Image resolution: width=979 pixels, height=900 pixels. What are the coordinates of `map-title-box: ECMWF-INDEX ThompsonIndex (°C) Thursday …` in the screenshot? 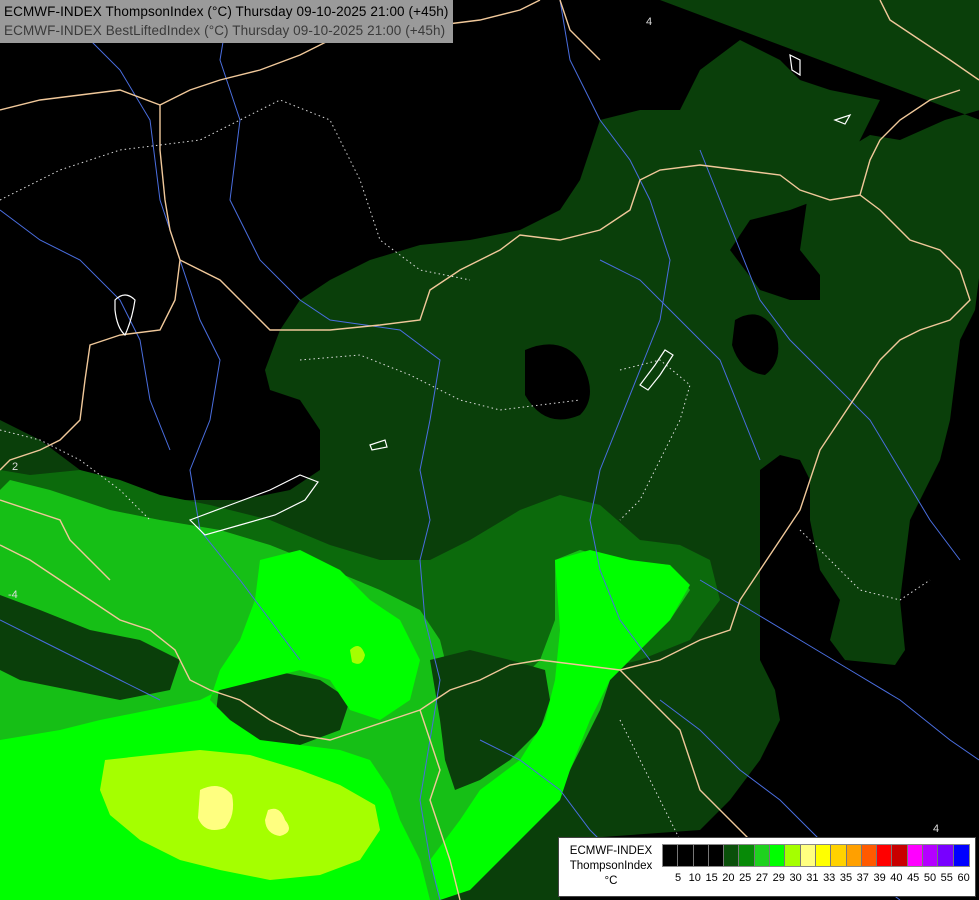 It's located at (226, 21).